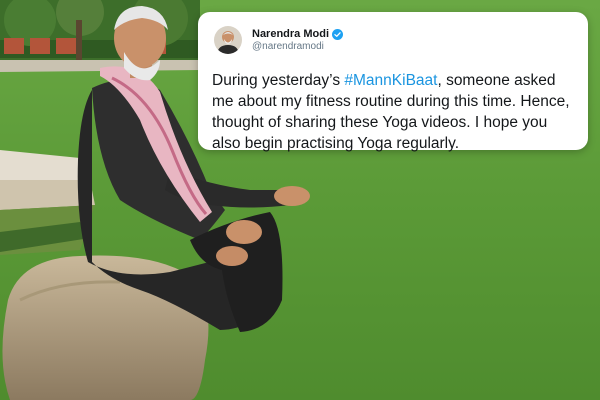 This screenshot has width=600, height=400. What do you see at coordinates (338, 34) in the screenshot?
I see `verified-badge-icon` at bounding box center [338, 34].